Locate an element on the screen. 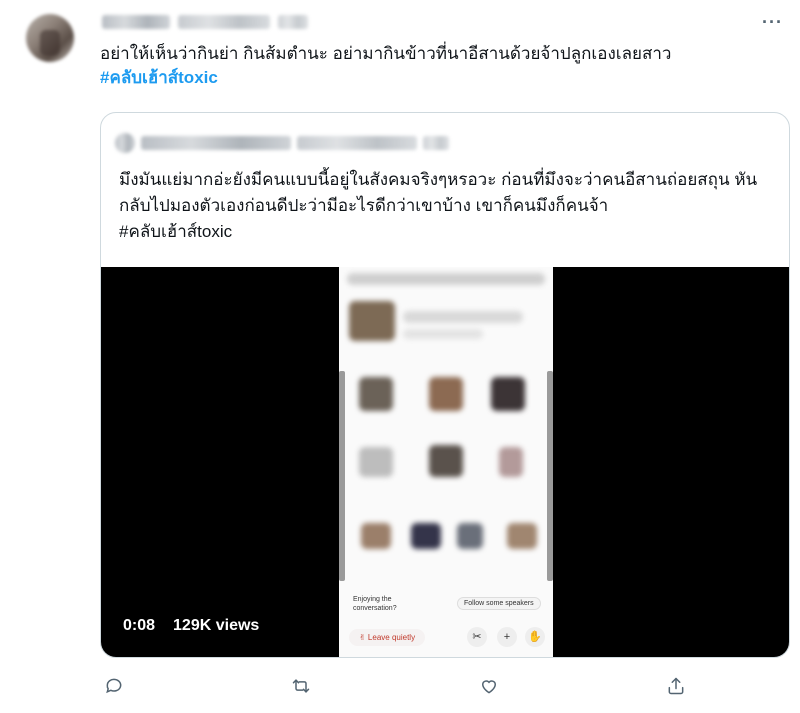  retweet-icon is located at coordinates (301, 686).